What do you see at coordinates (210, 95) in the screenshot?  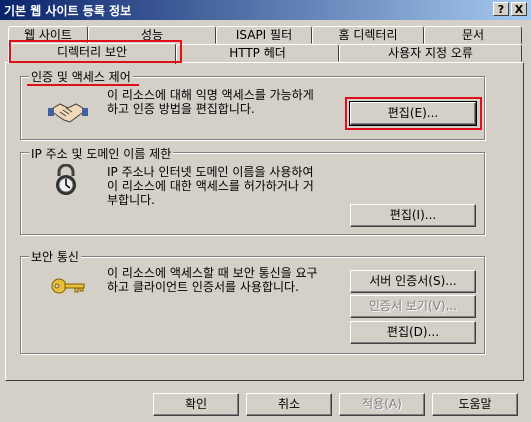 I see `auth-description-1: 이 리소스에 대해 익명 액세스를 가능하게` at bounding box center [210, 95].